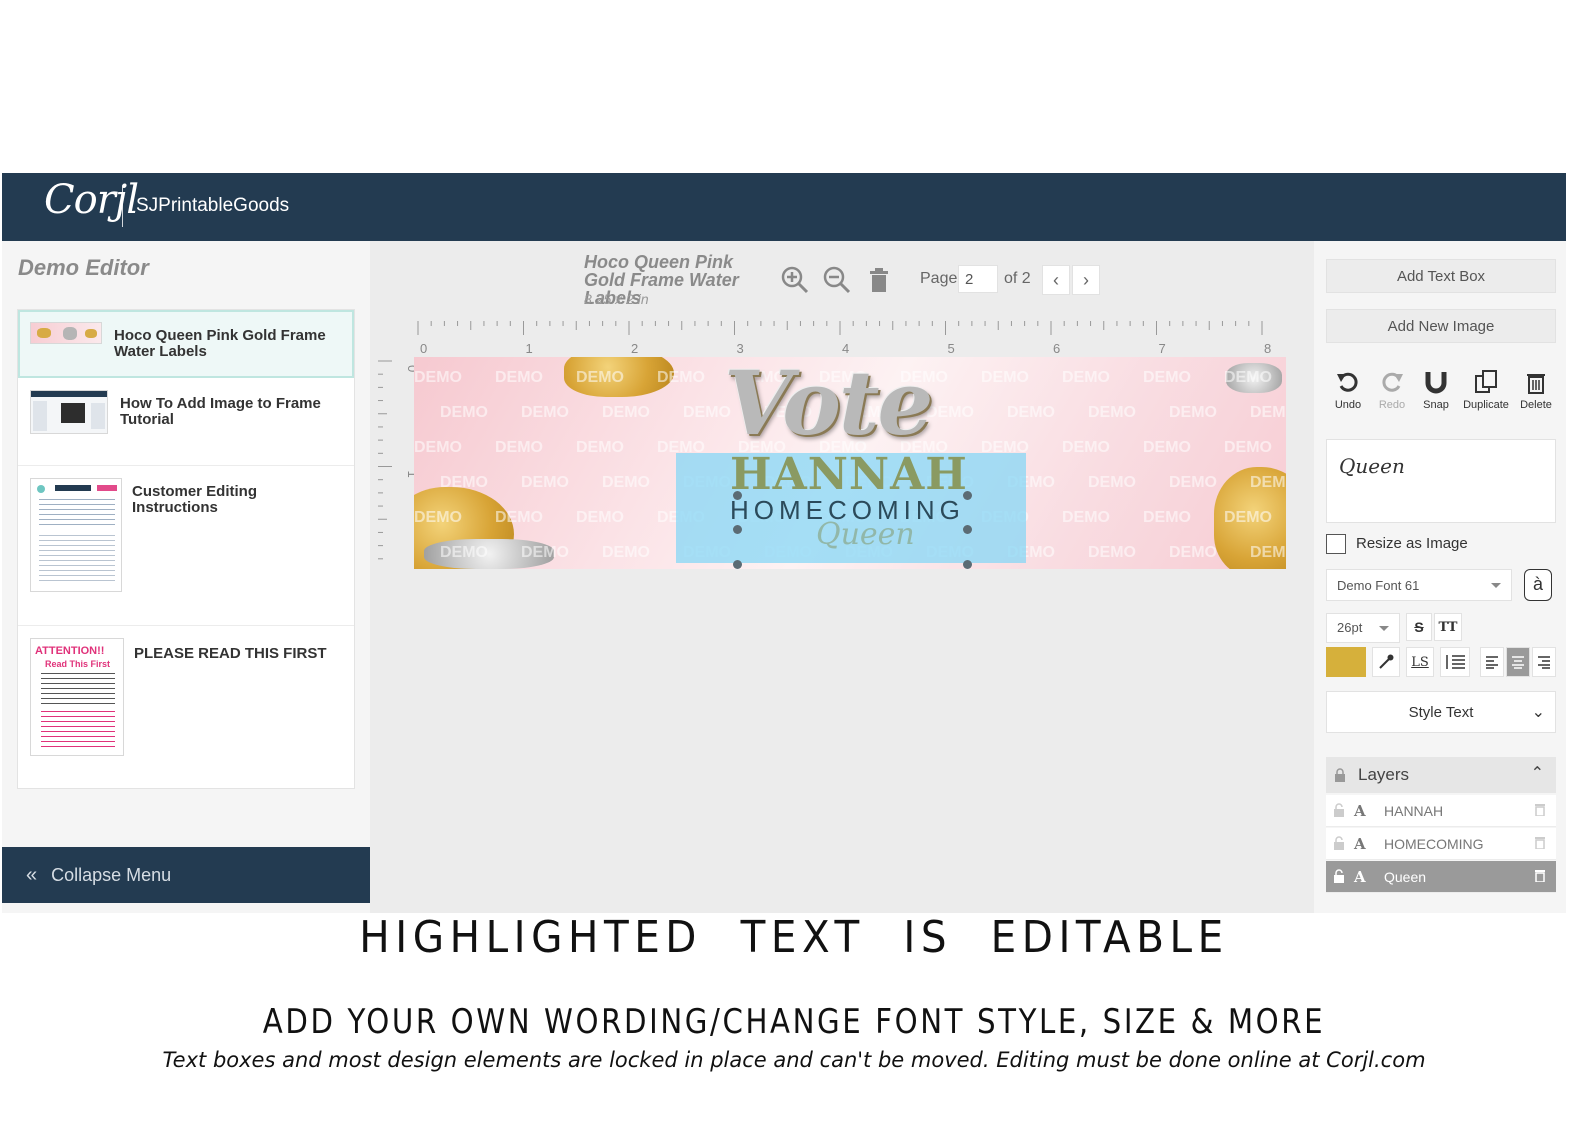 This screenshot has width=1588, height=1134. What do you see at coordinates (186, 344) in the screenshot?
I see `template-item-hoco-queen: Hoco Queen Pink Gold Frame Water Labels` at bounding box center [186, 344].